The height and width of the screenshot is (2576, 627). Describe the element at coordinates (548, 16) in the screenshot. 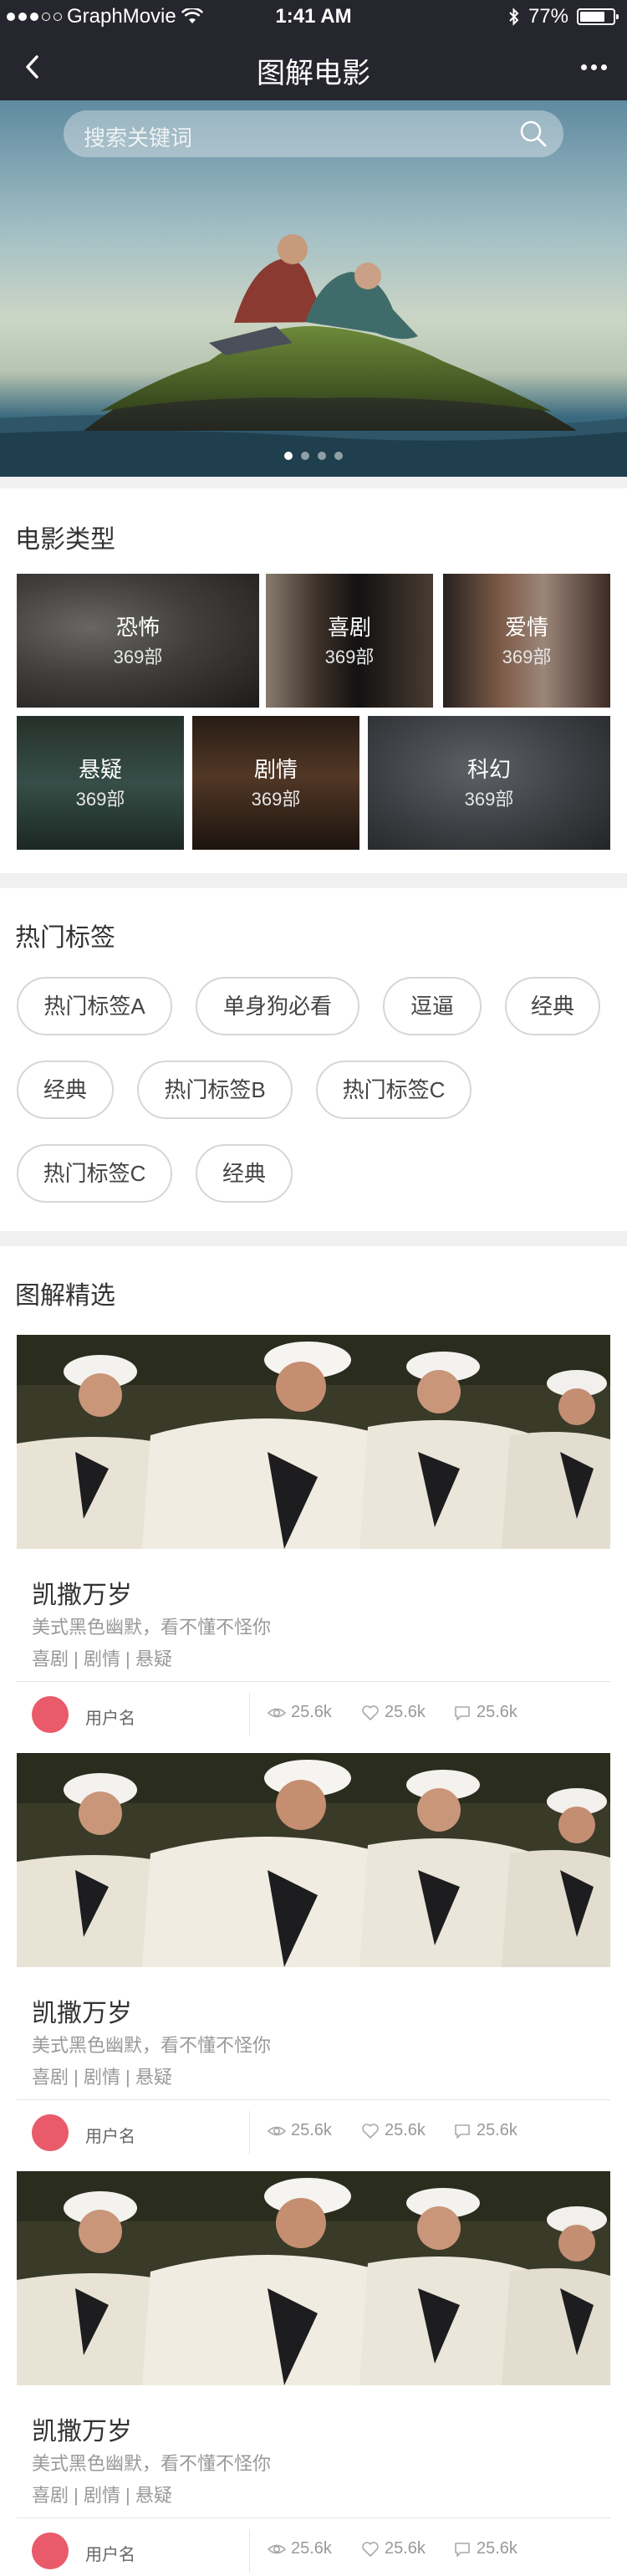

I see `battery-percent: 77%` at that location.